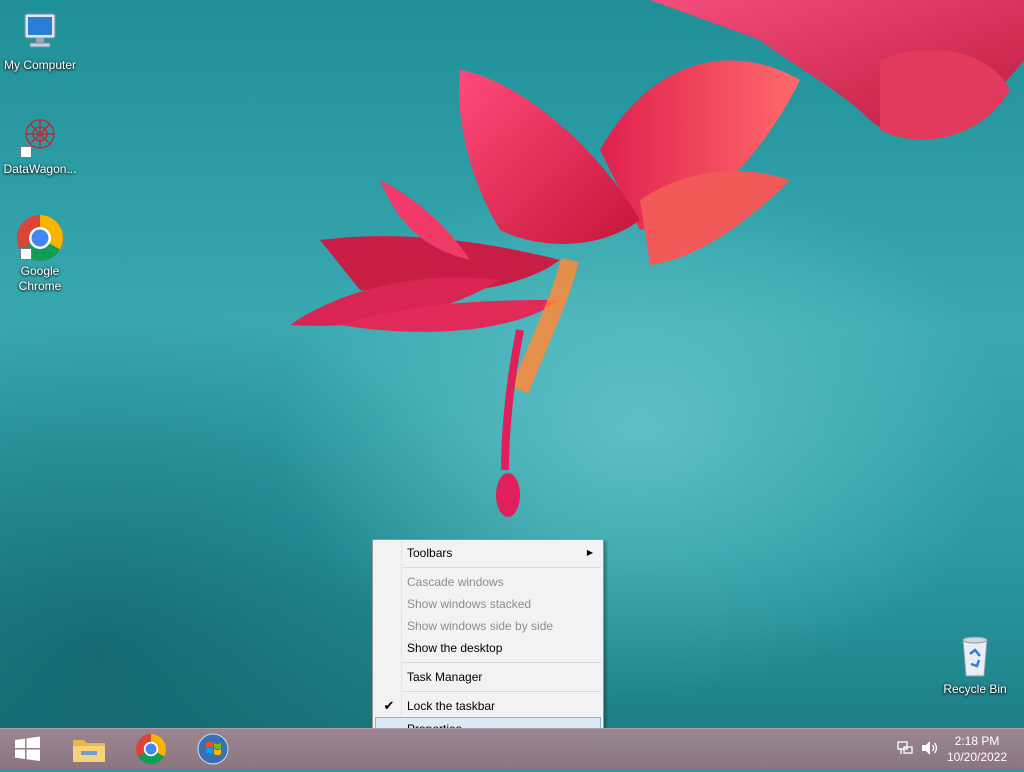 The image size is (1024, 772). I want to click on menu-item-task-manager: Task Manager, so click(488, 677).